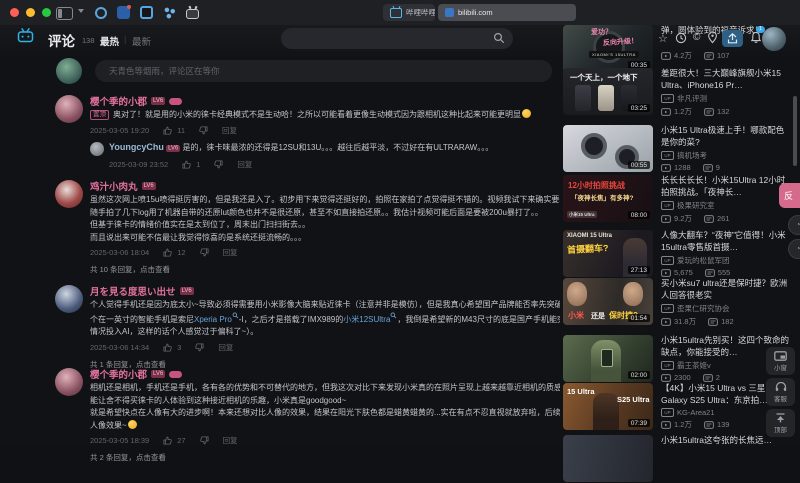  I want to click on sidebar-toggle-icon, so click(64, 13).